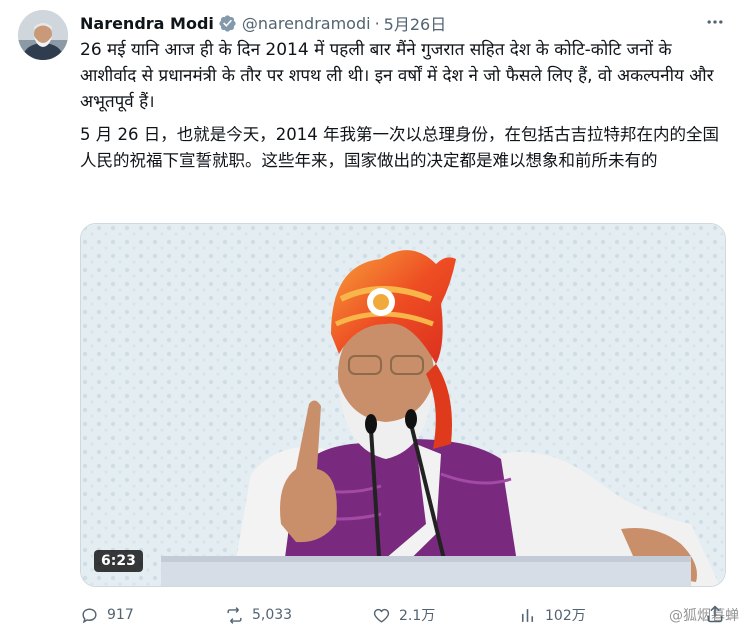 The image size is (745, 640). I want to click on reply-count: 917, so click(120, 615).